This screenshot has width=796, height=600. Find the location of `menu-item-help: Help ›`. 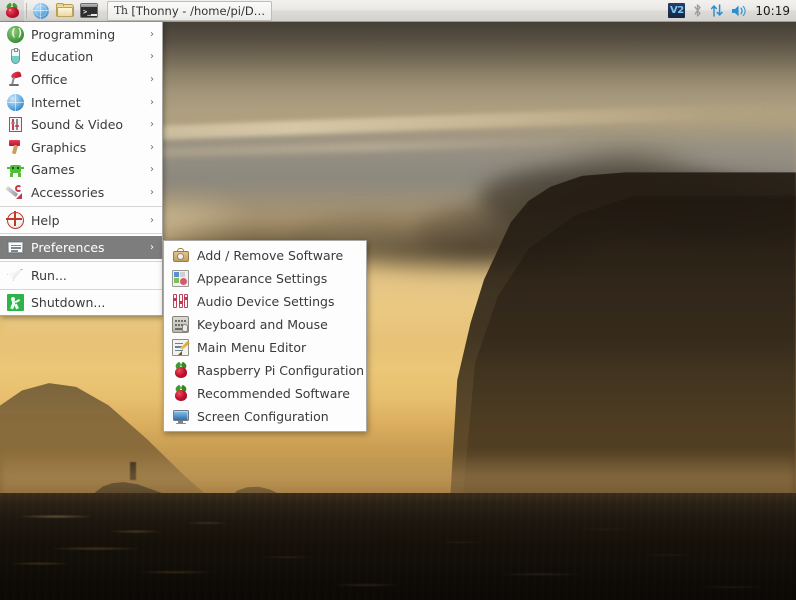

menu-item-help: Help › is located at coordinates (81, 220).